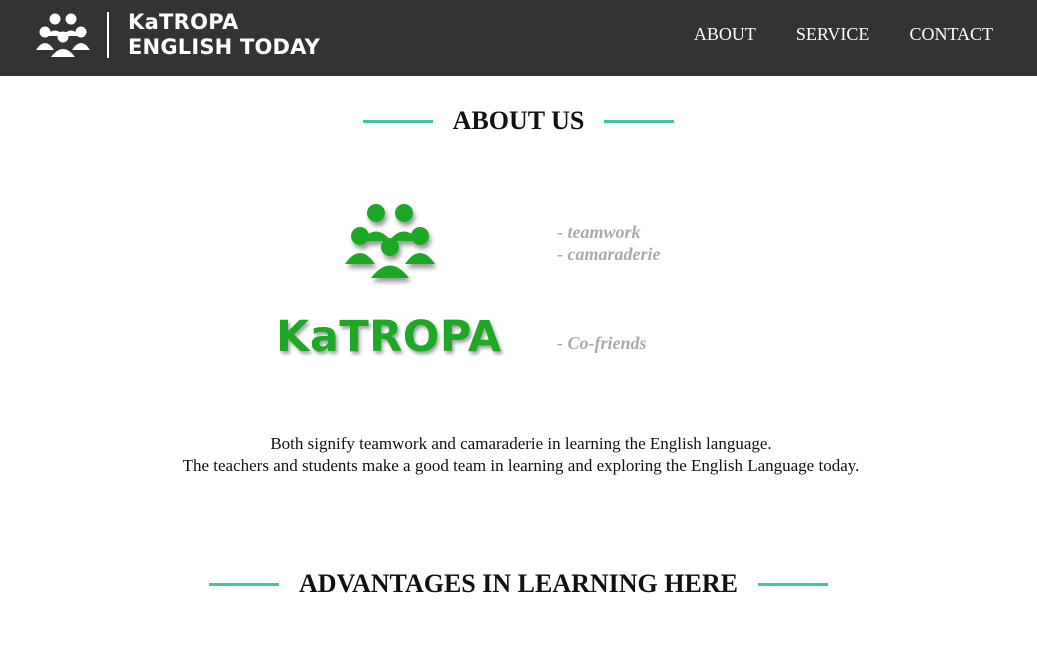 The width and height of the screenshot is (1037, 653). I want to click on about-section-heading: ABOUT US, so click(518, 121).